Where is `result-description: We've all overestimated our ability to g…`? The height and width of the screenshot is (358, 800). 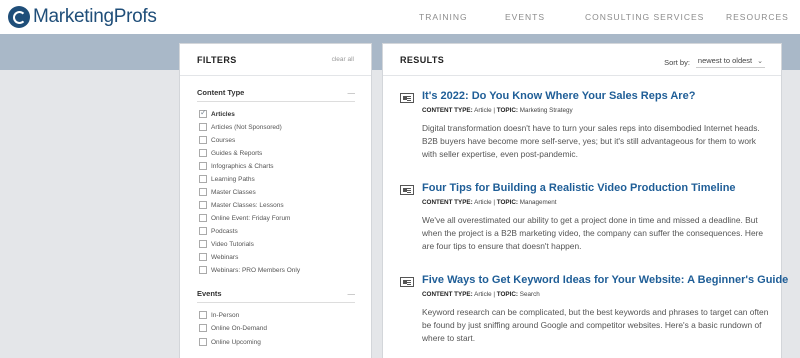
result-description: We've all overestimated our ability to g… is located at coordinates (593, 233).